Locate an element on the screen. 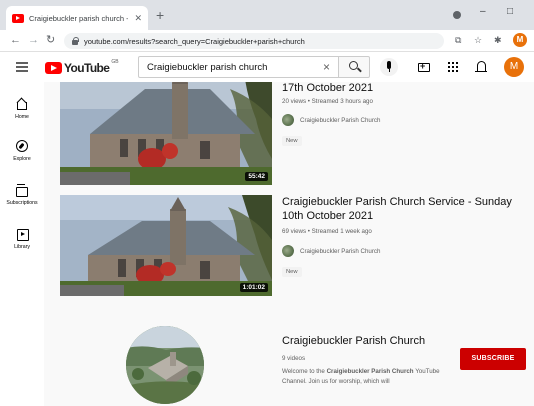  extension-icon: ⧉ is located at coordinates (458, 40).